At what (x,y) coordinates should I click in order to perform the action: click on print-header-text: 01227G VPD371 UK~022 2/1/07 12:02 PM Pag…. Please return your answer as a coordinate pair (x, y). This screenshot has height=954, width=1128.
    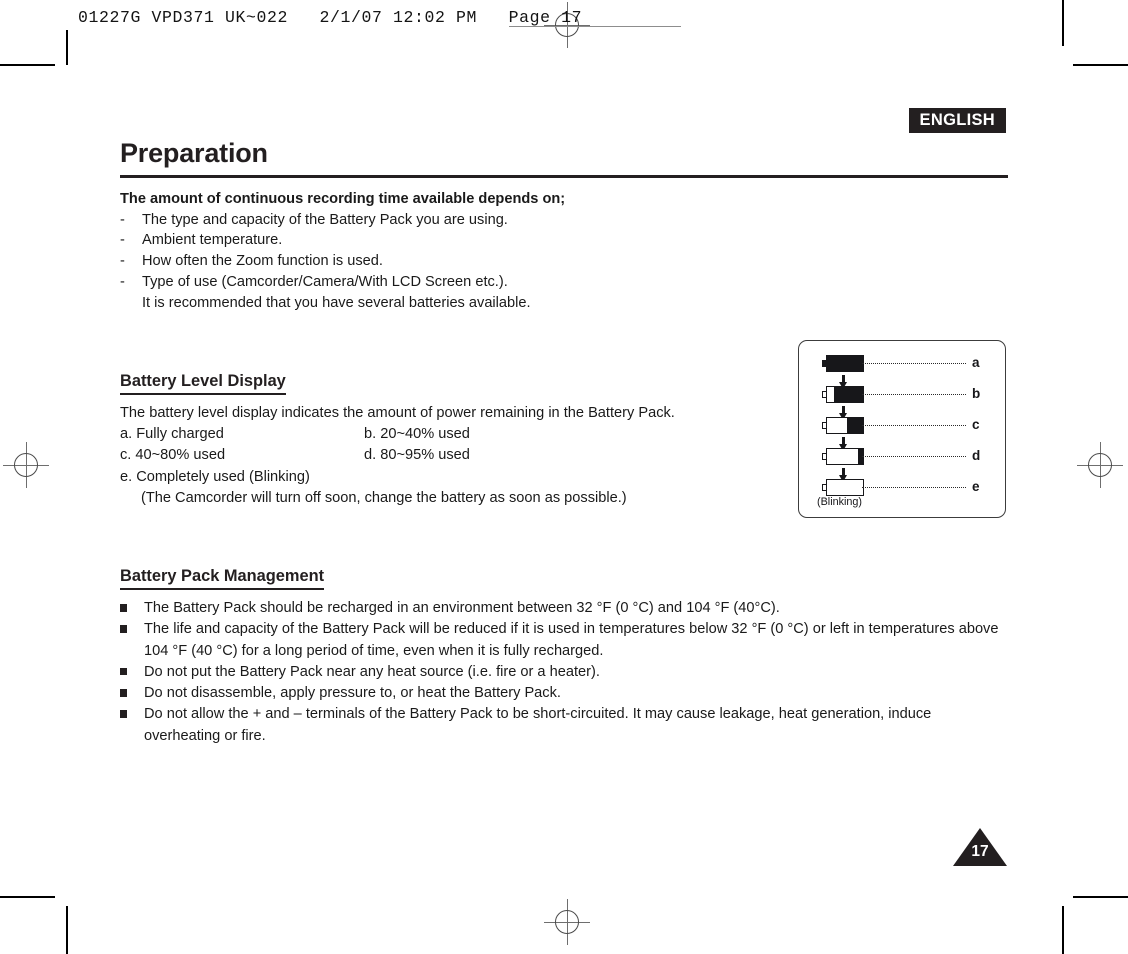
    Looking at the image, I should click on (330, 17).